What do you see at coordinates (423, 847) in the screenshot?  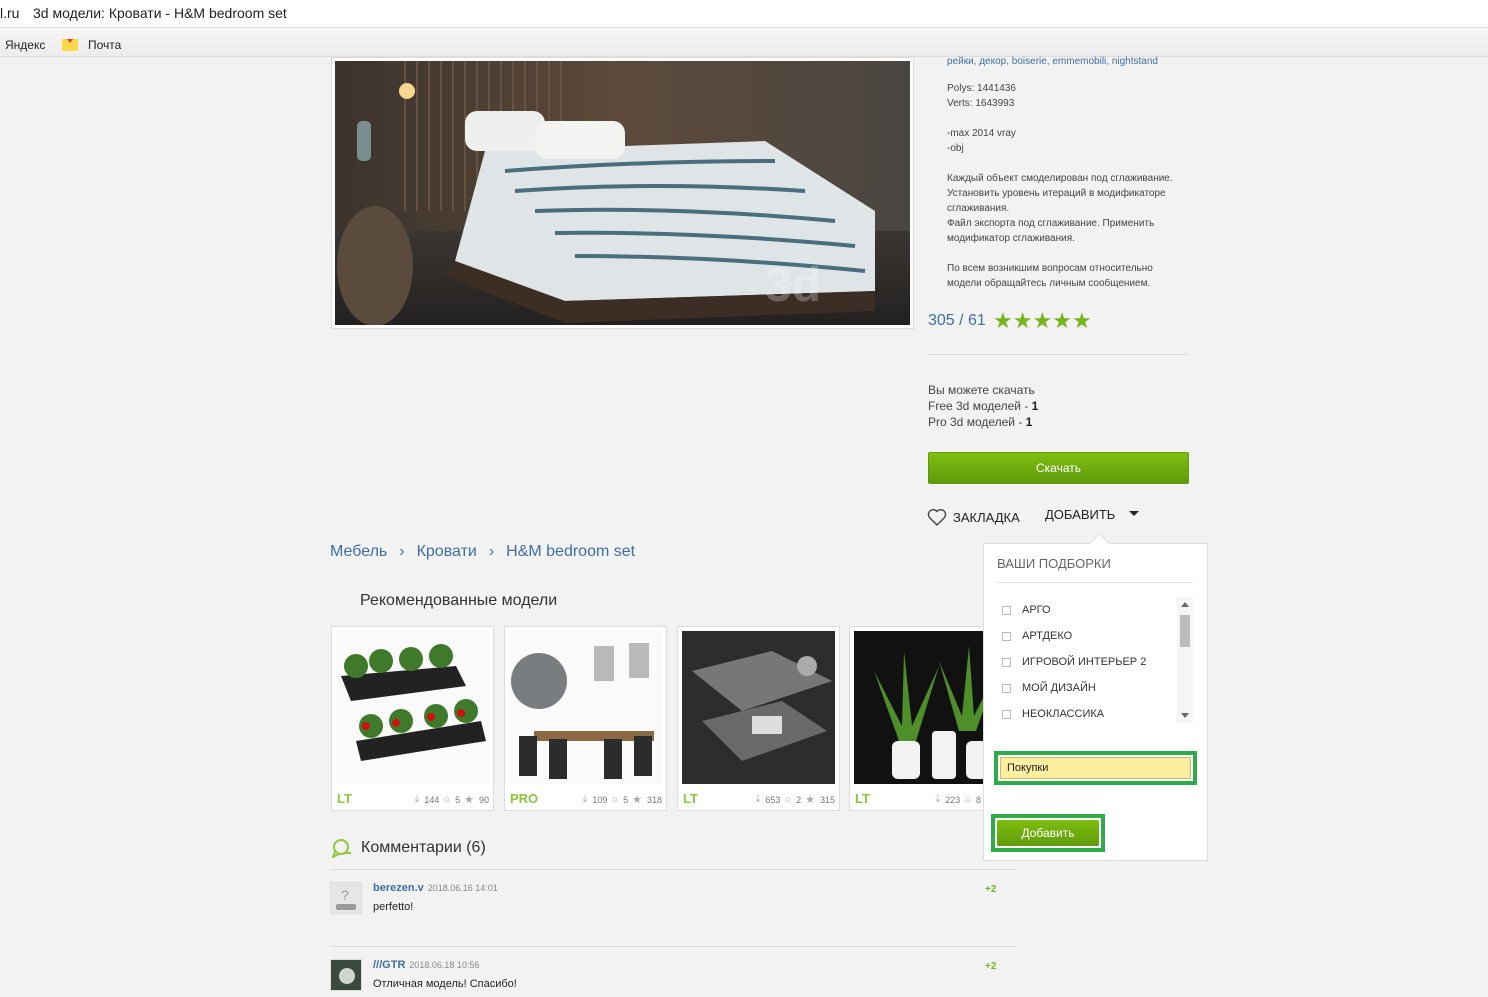 I see `comments-count-label: Комментарии (6)` at bounding box center [423, 847].